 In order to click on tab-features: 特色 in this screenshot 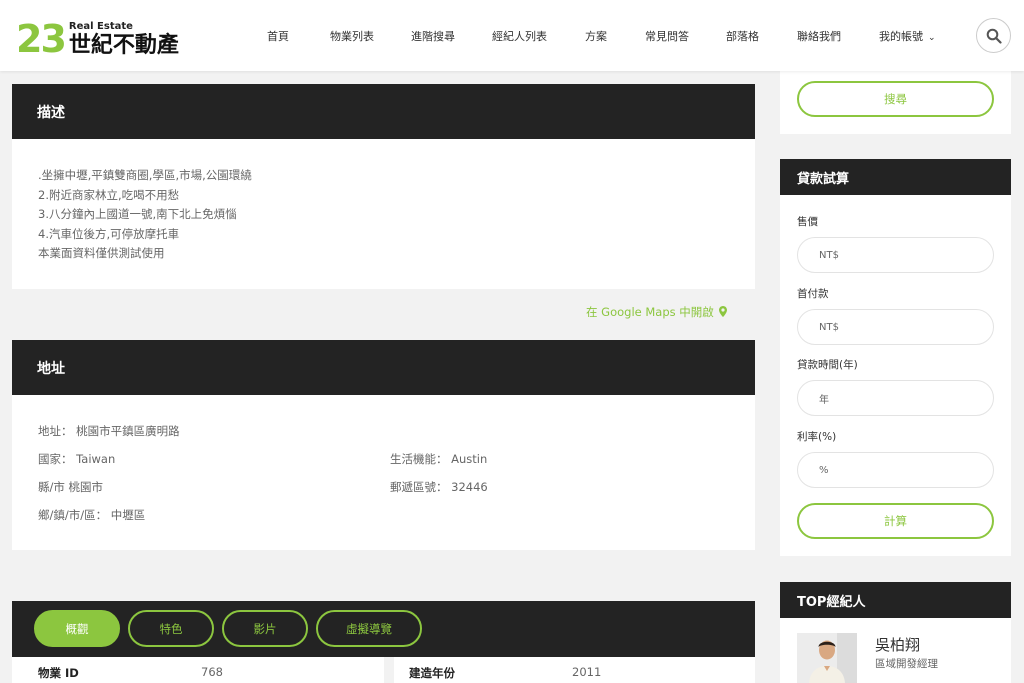, I will do `click(171, 628)`.